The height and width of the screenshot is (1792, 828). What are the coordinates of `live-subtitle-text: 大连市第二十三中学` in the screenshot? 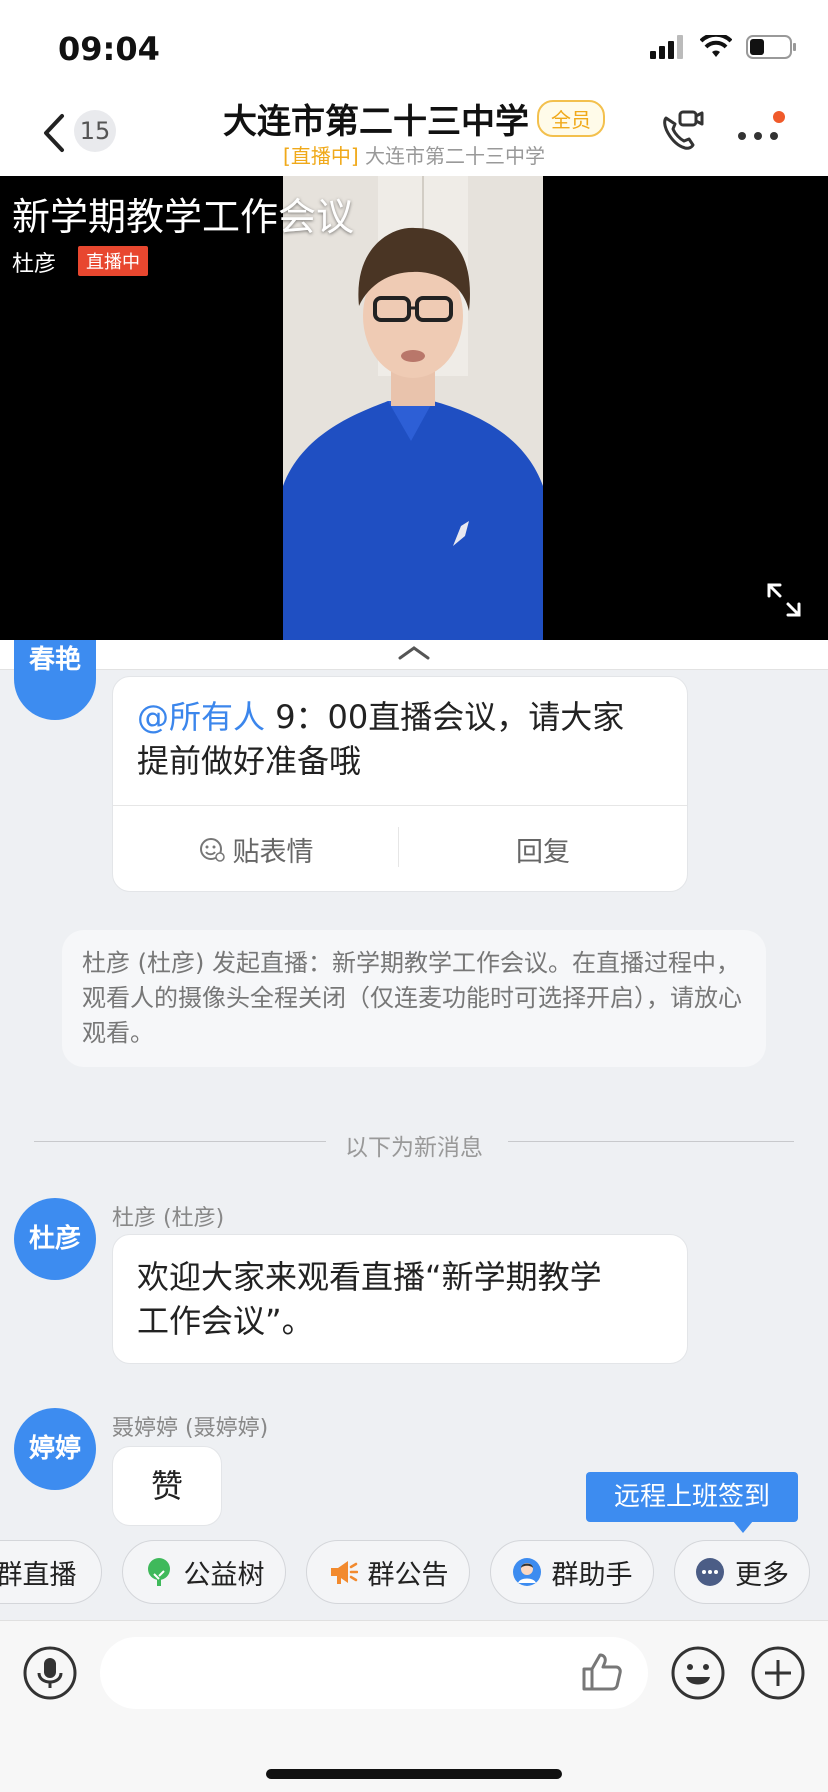 It's located at (454, 156).